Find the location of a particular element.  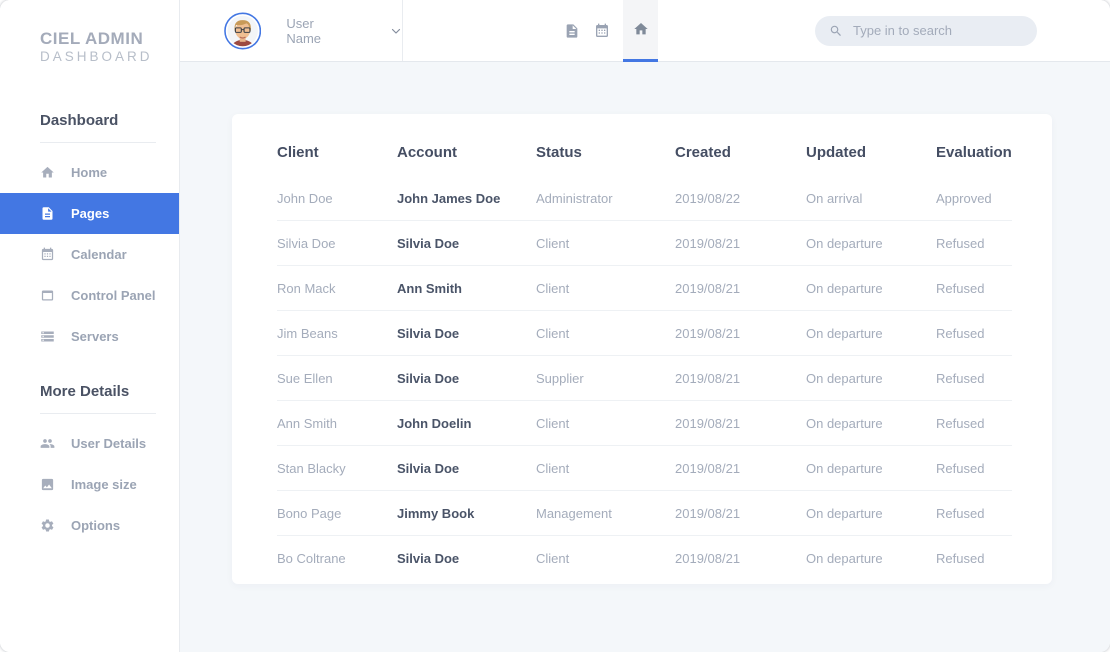

sidebar-item-label: Pages is located at coordinates (90, 214).